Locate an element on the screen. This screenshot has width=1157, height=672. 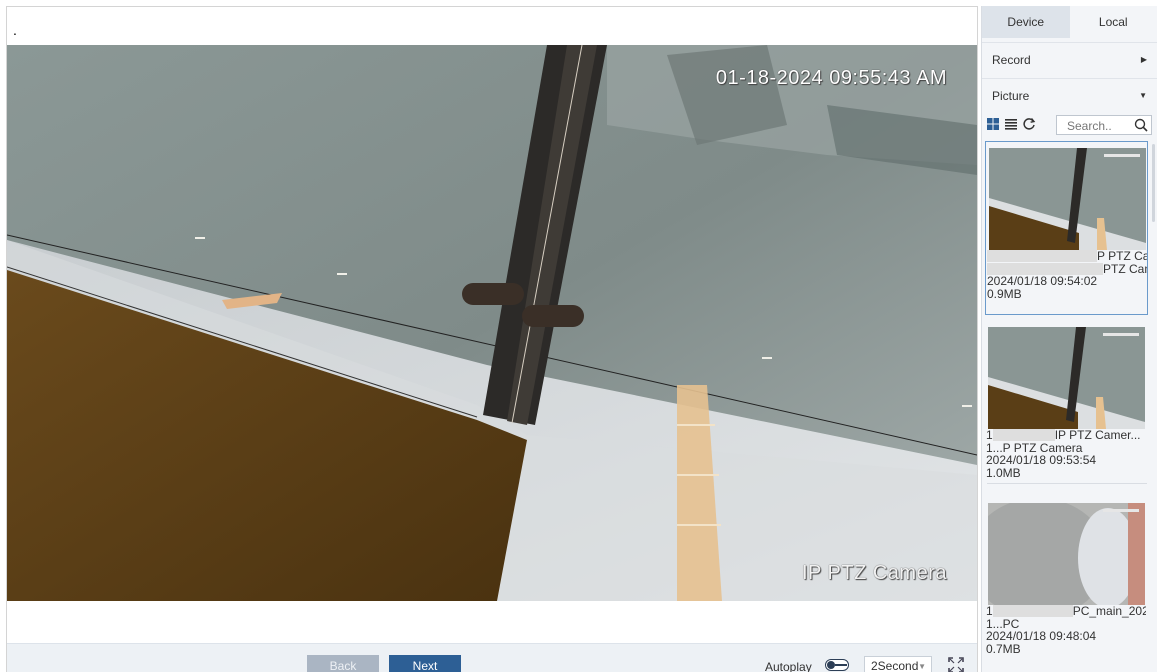
picture-section: Picture ▼ is located at coordinates (1069, 95).